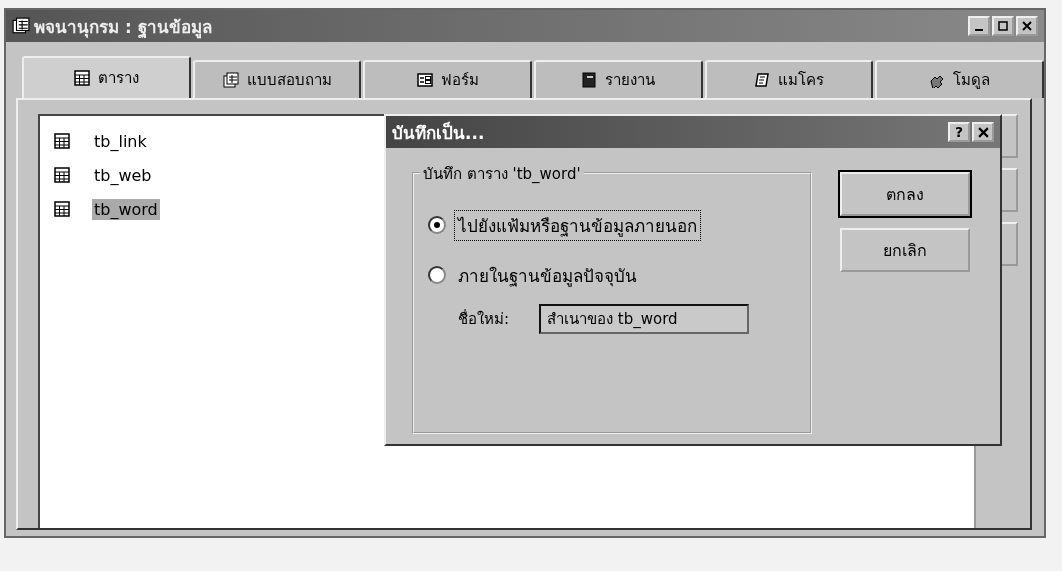 The image size is (1062, 571). What do you see at coordinates (447, 79) in the screenshot?
I see `object-tab: ฟอร์ม` at bounding box center [447, 79].